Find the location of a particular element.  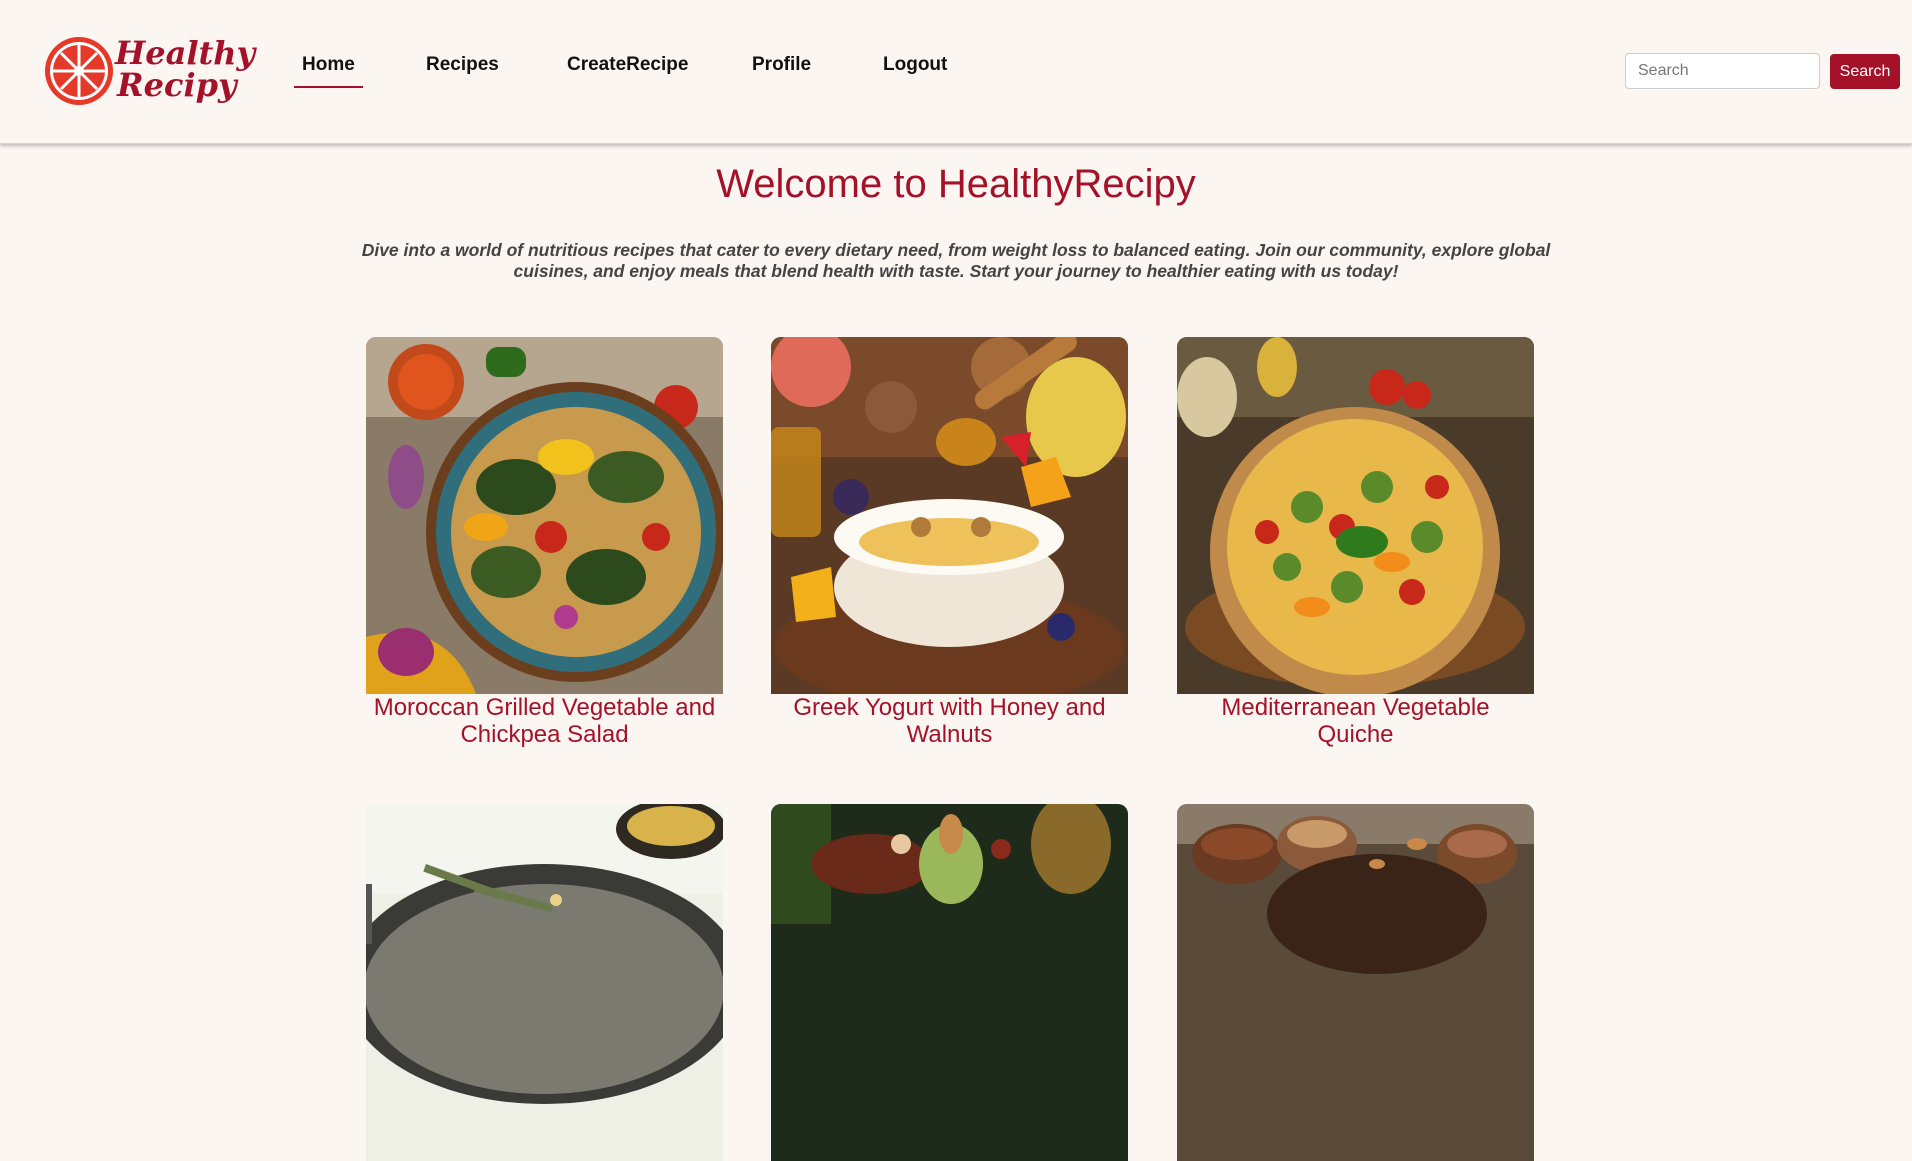

nav-logout: Logout is located at coordinates (915, 65).